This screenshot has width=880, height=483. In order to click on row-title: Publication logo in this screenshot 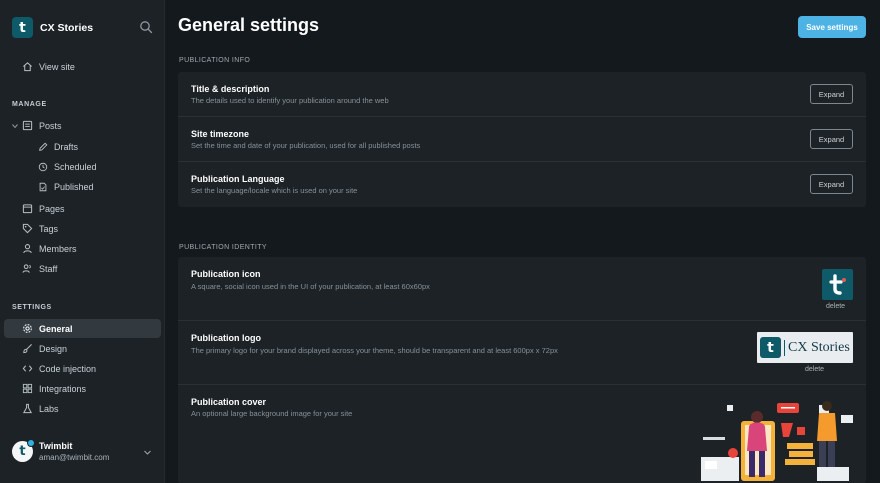, I will do `click(226, 338)`.